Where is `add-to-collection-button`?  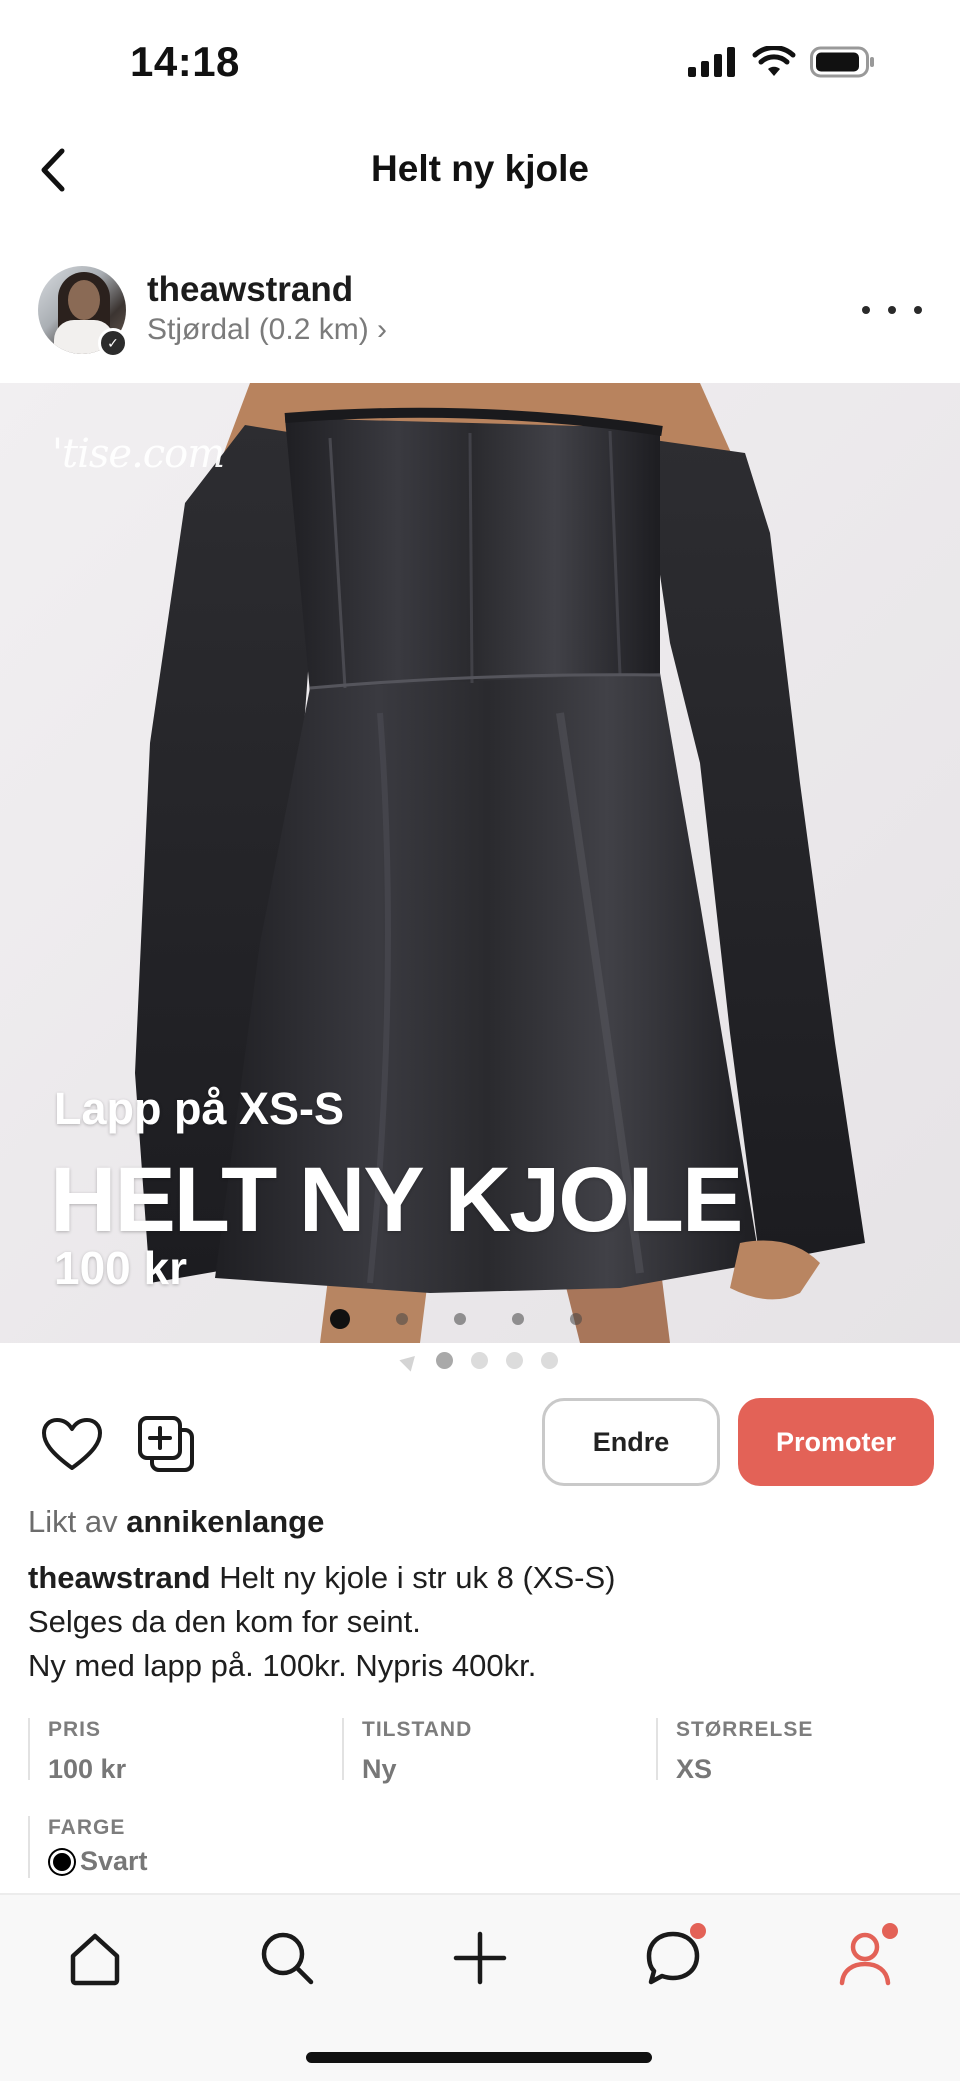
add-to-collection-button is located at coordinates (166, 1444).